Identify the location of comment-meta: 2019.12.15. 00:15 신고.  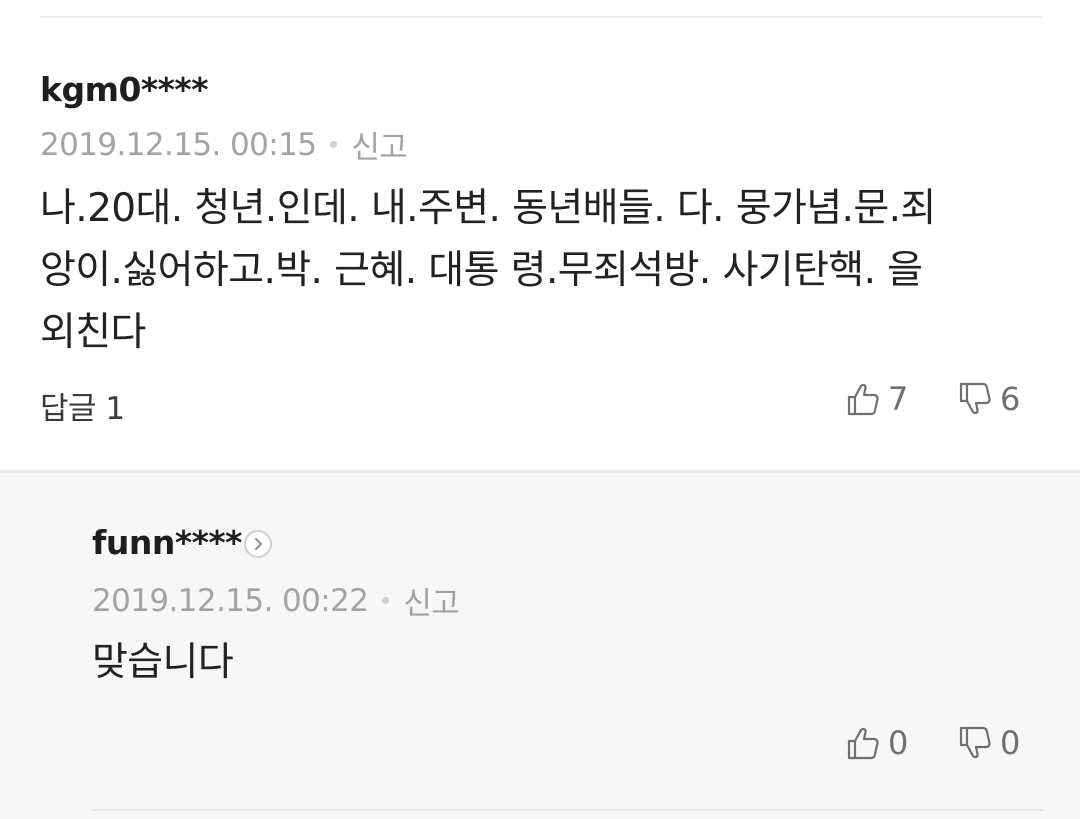
(224, 144).